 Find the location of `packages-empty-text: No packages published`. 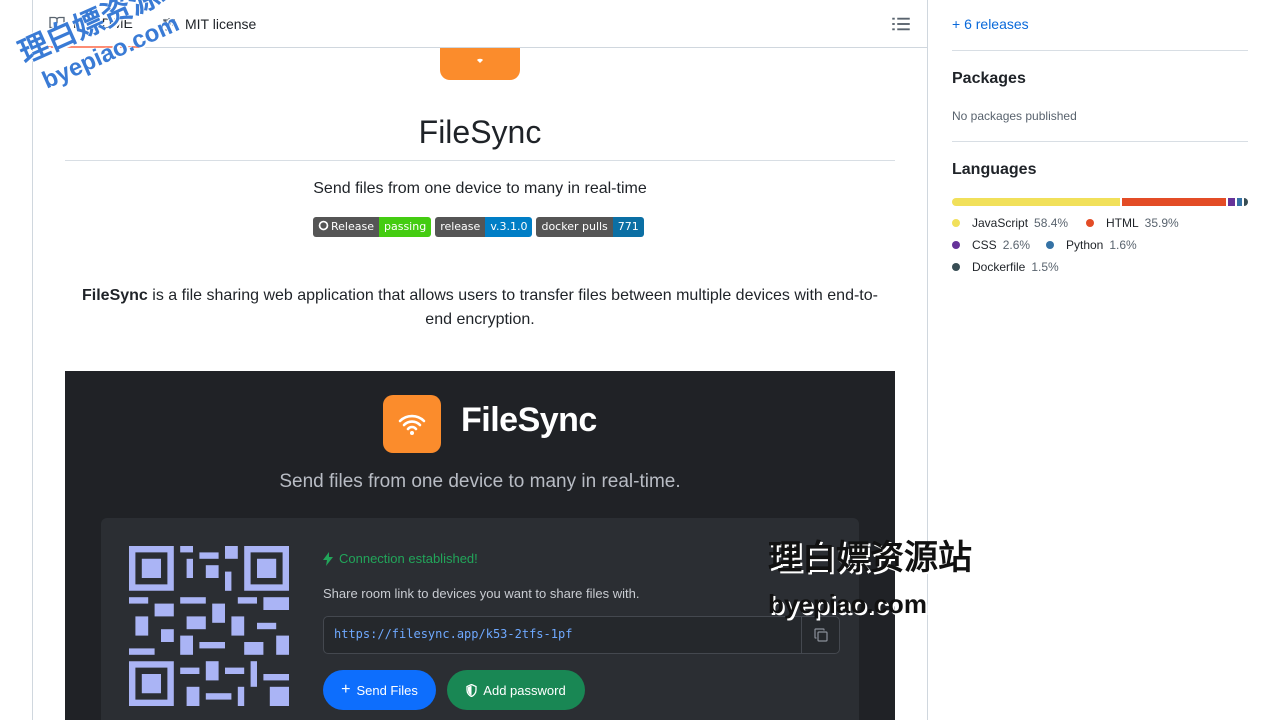

packages-empty-text: No packages published is located at coordinates (1014, 116).